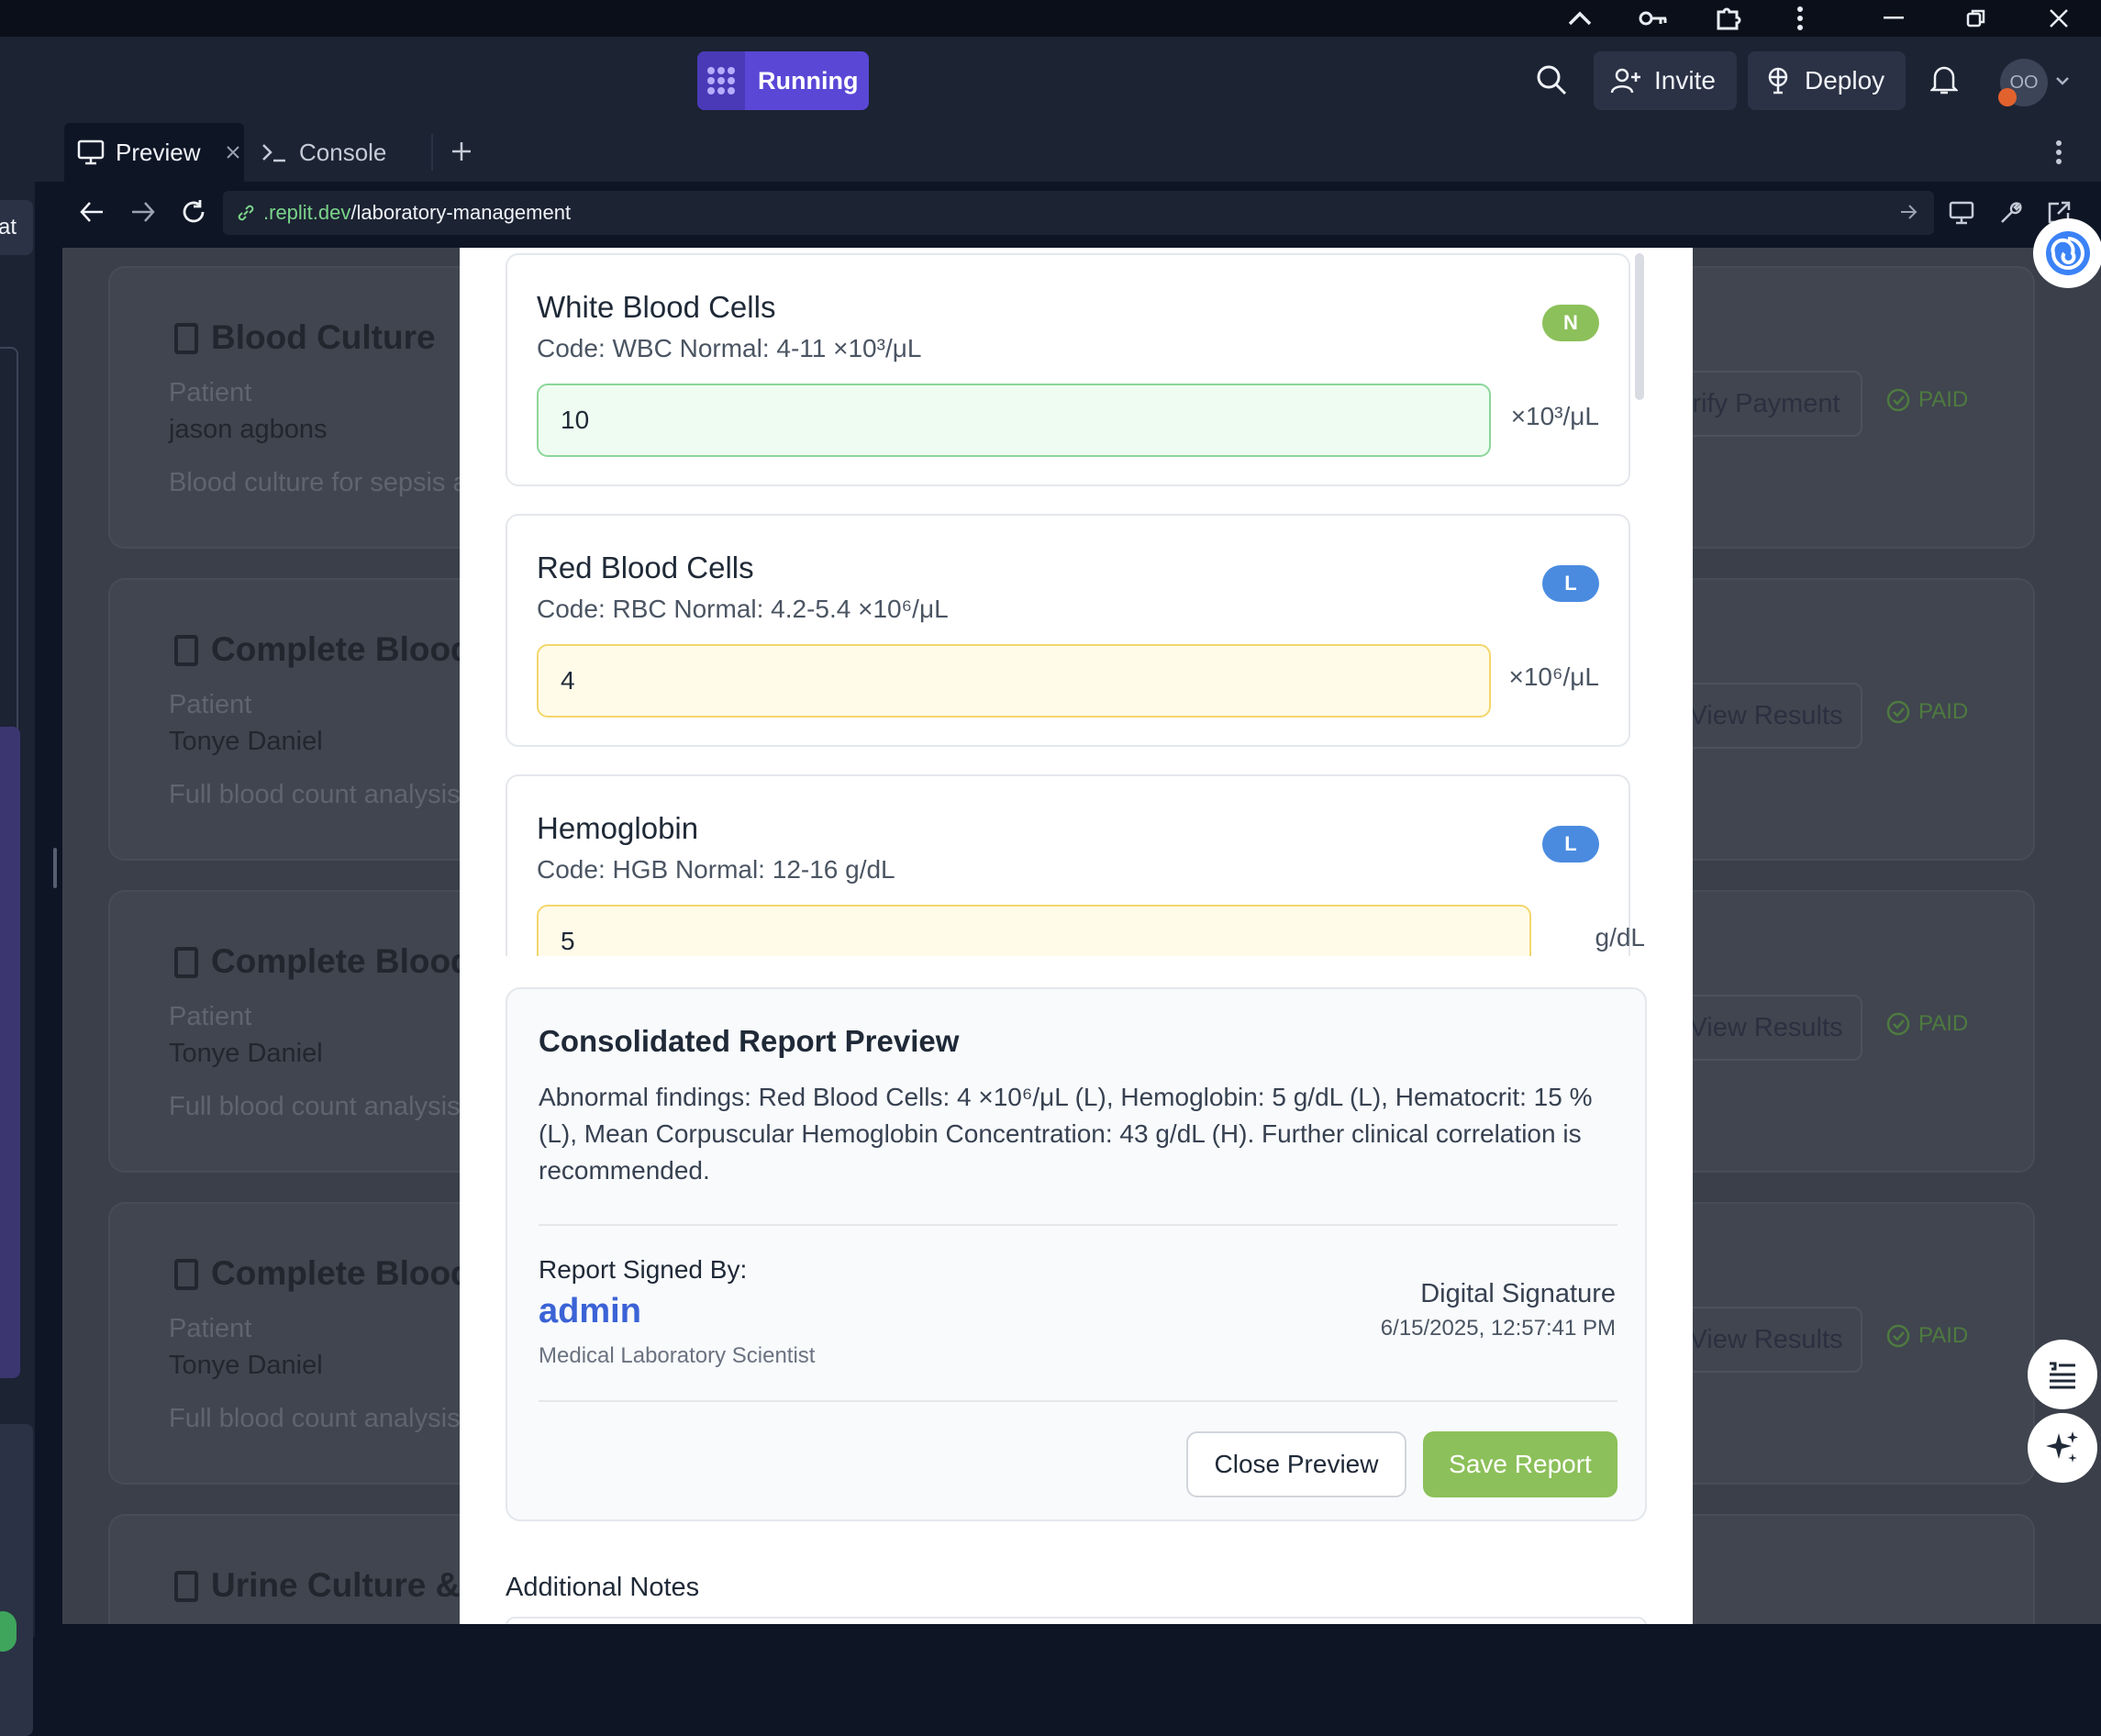  I want to click on more-vertical-icon, so click(1801, 18).